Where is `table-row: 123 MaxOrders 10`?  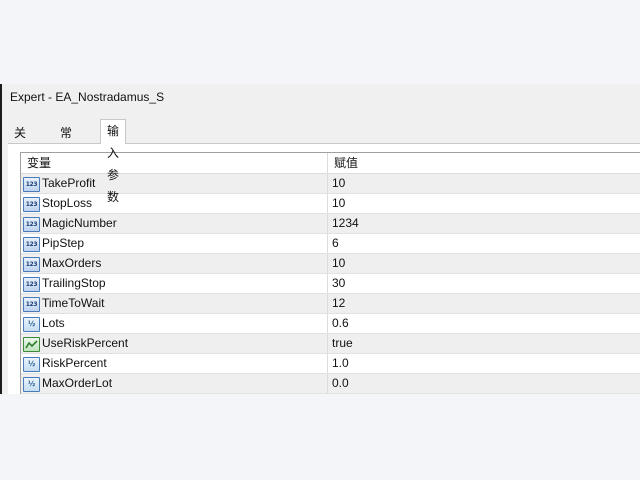
table-row: 123 MaxOrders 10 is located at coordinates (330, 264).